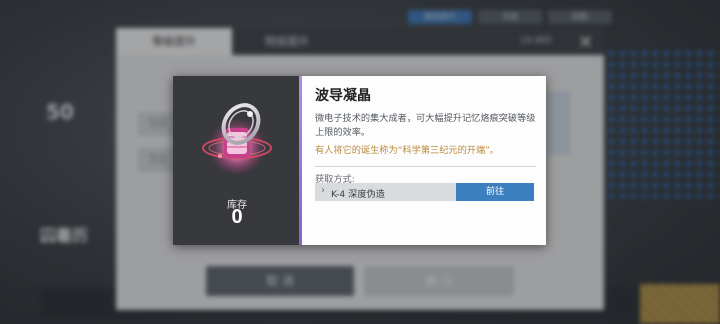  What do you see at coordinates (407, 150) in the screenshot?
I see `item-flavor-quote: 有人将它的诞生称为“科学第三纪元的开端”。` at bounding box center [407, 150].